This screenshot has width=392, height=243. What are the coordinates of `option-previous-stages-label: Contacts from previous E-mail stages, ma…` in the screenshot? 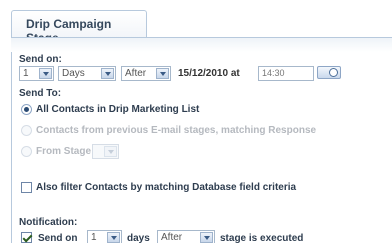 It's located at (176, 130).